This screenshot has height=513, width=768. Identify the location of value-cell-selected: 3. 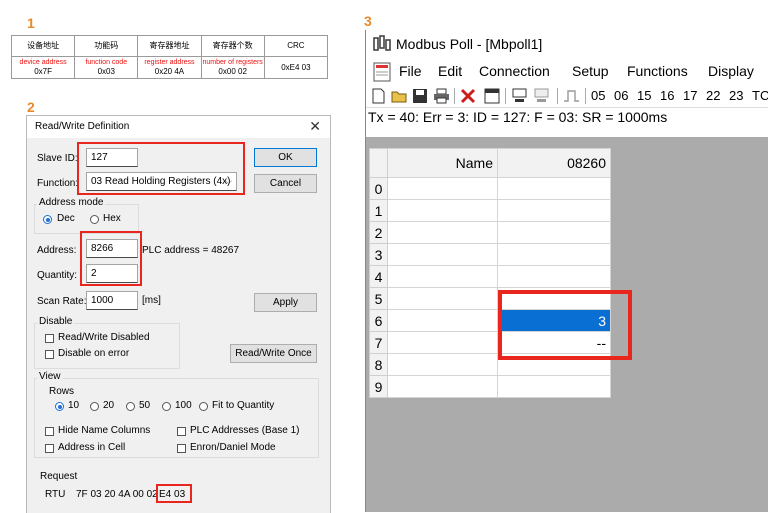
(554, 320).